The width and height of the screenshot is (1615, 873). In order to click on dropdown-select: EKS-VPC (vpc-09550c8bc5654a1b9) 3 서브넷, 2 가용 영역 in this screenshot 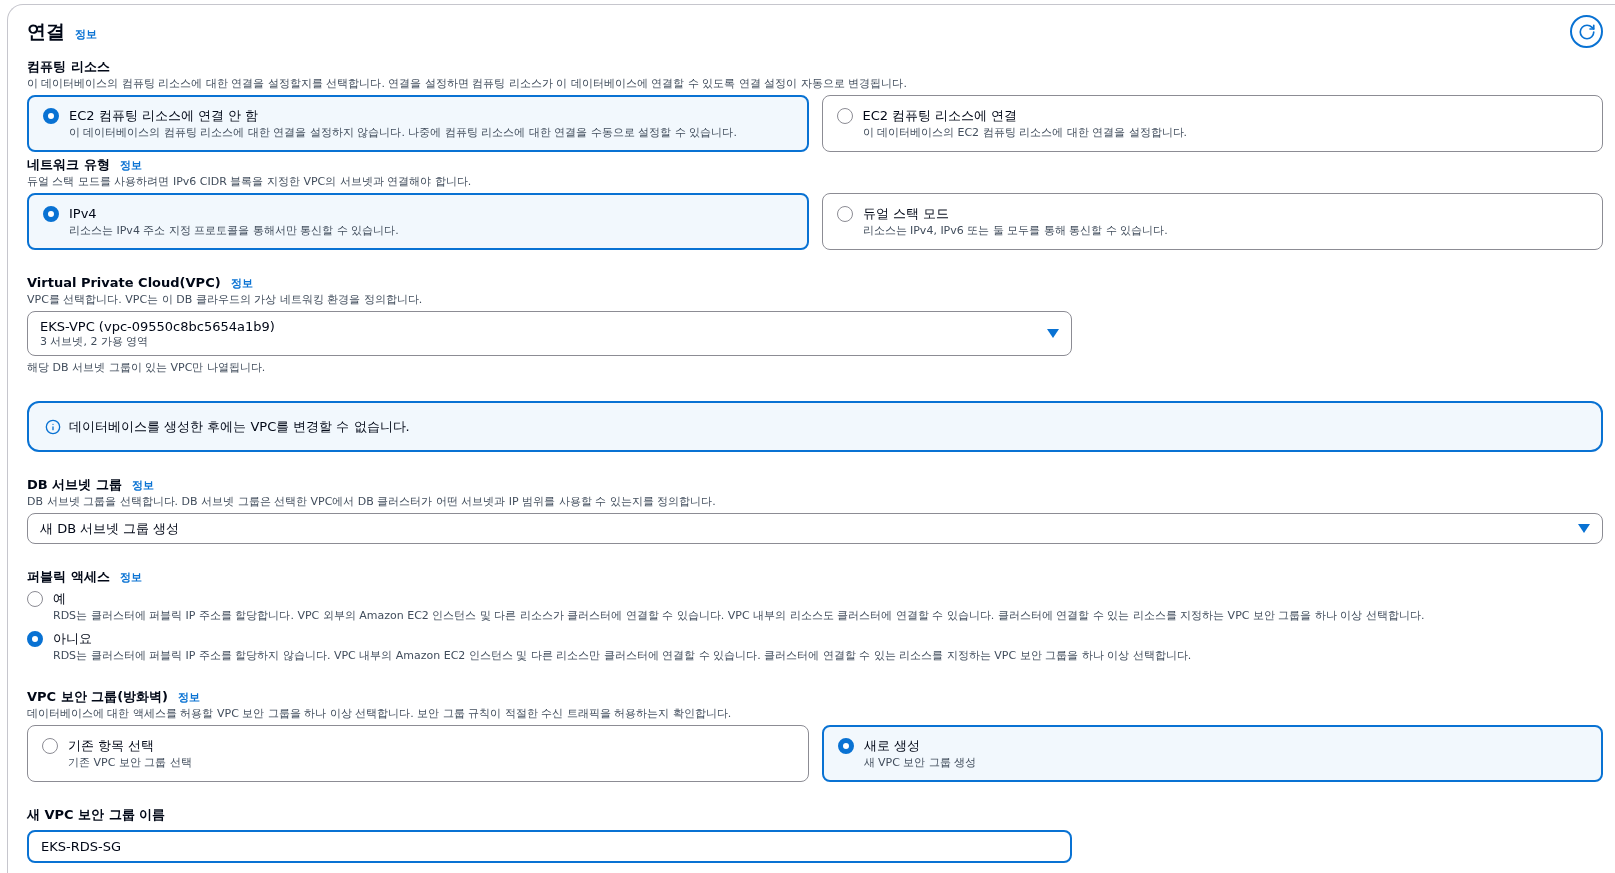, I will do `click(549, 333)`.